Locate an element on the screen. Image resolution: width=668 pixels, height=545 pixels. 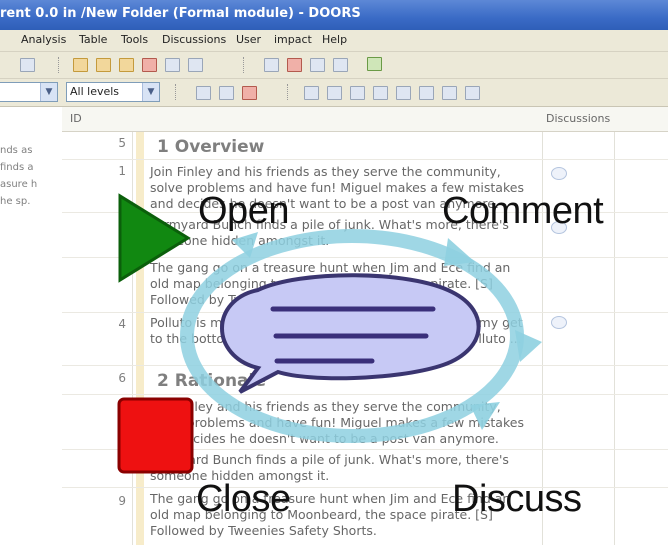
toolbar-secondary: ▼ All levels ▼ is located at coordinates (334, 93).